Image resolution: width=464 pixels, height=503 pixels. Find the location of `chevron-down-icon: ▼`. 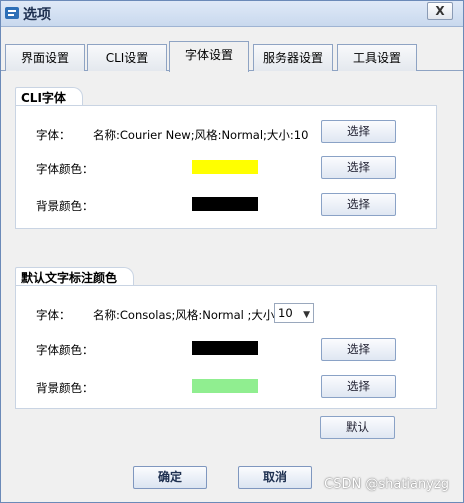

chevron-down-icon: ▼ is located at coordinates (306, 315).